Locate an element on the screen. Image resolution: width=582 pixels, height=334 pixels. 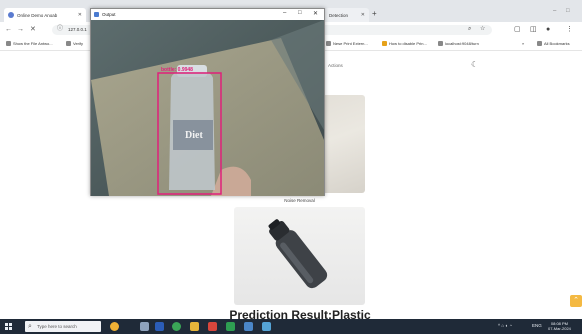
close-button: ✕ is located at coordinates (315, 13).